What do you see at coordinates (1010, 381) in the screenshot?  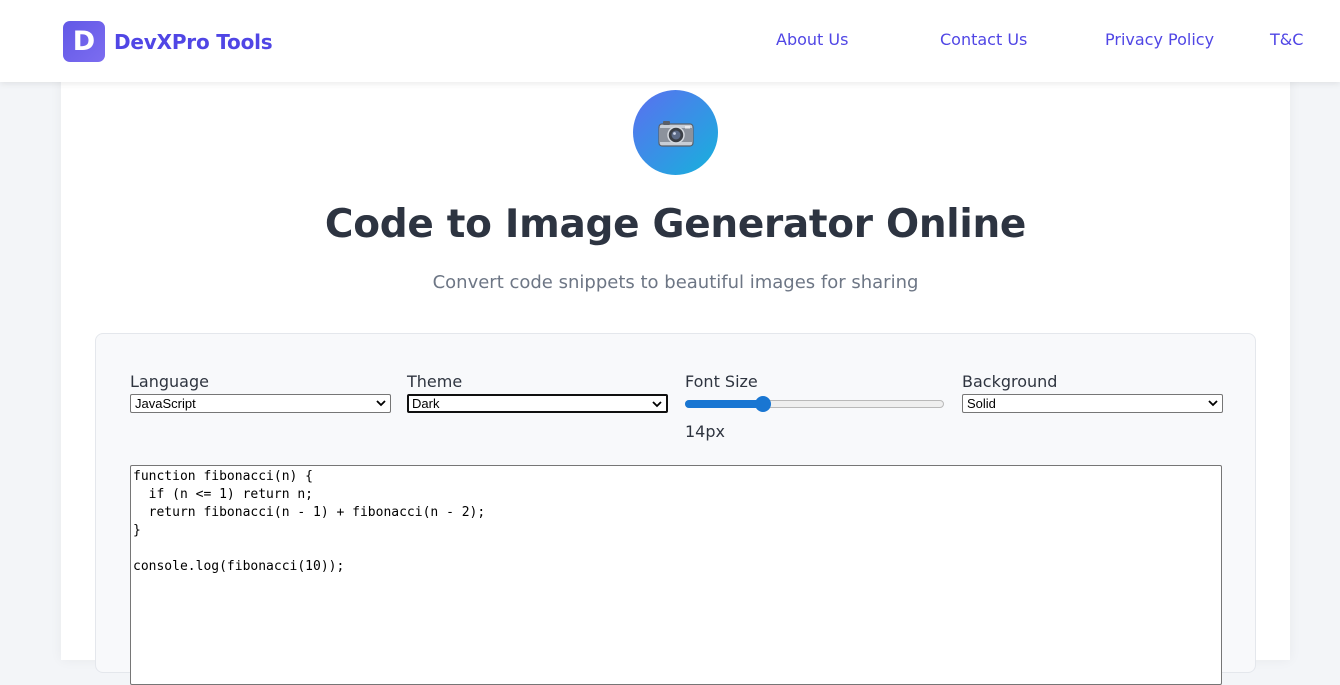 I see `background-label: Background` at bounding box center [1010, 381].